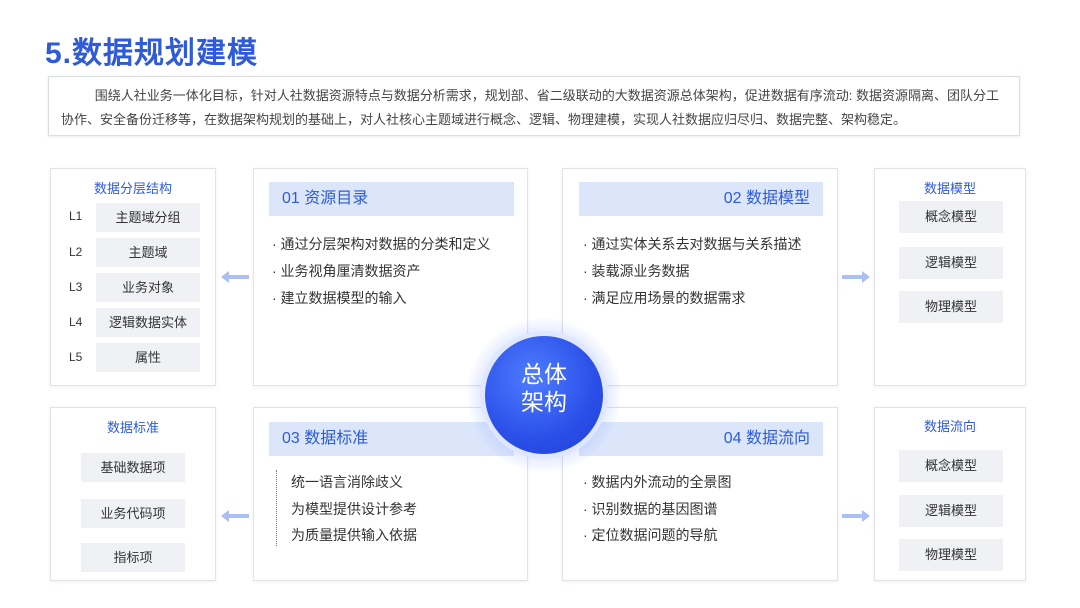 This screenshot has height=608, width=1080. Describe the element at coordinates (951, 263) in the screenshot. I see `model-item: 逻辑模型` at that location.